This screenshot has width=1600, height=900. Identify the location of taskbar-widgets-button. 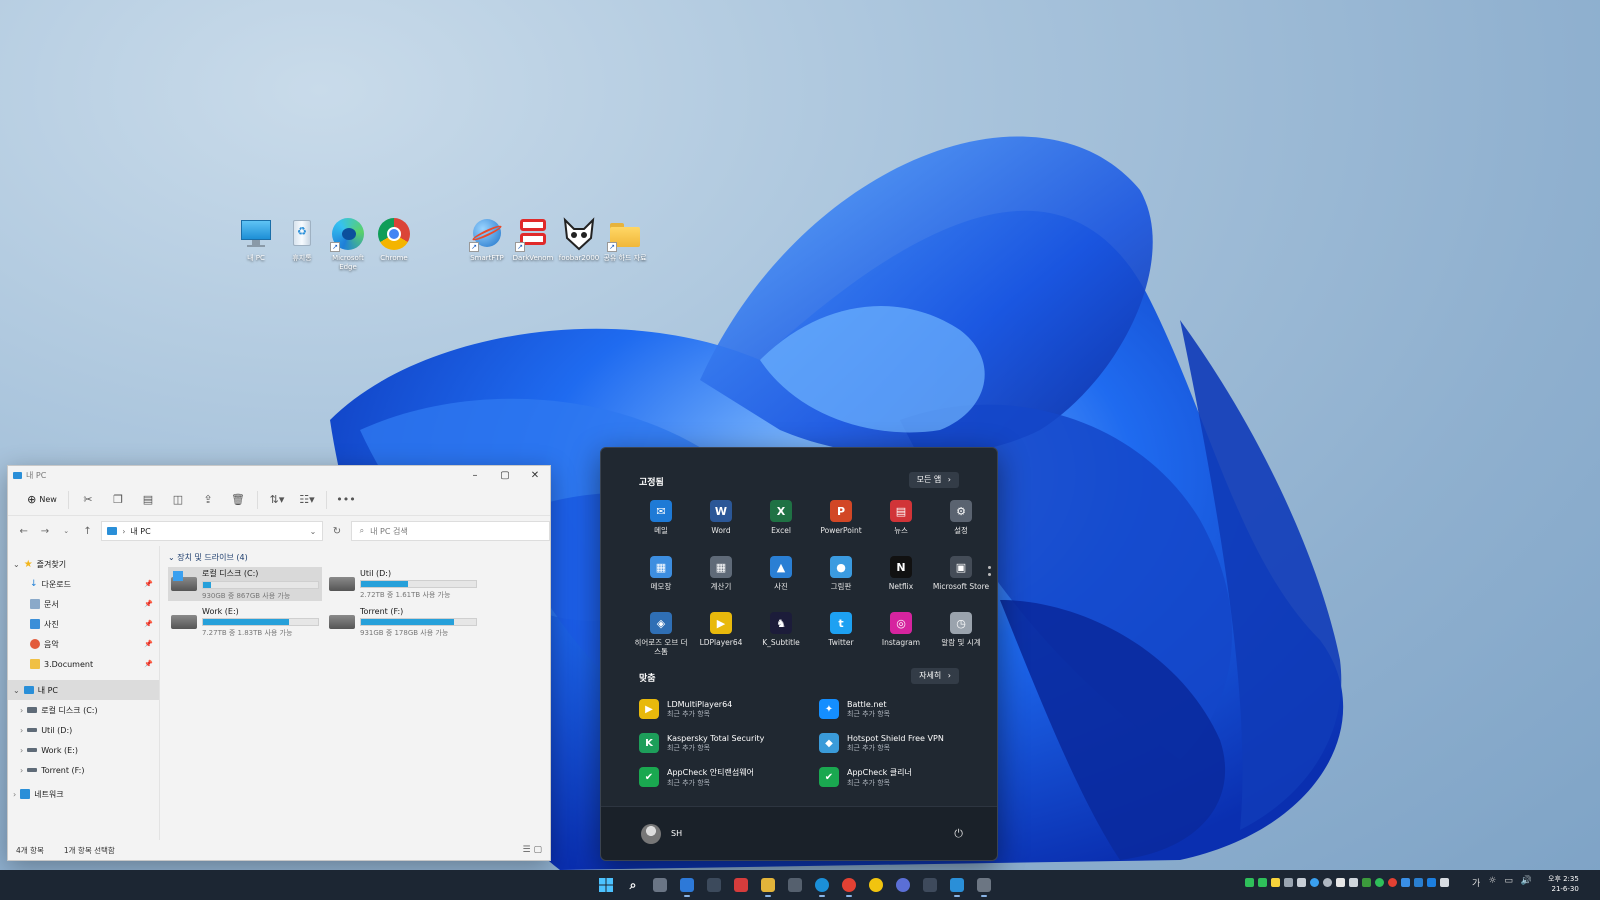
(687, 885).